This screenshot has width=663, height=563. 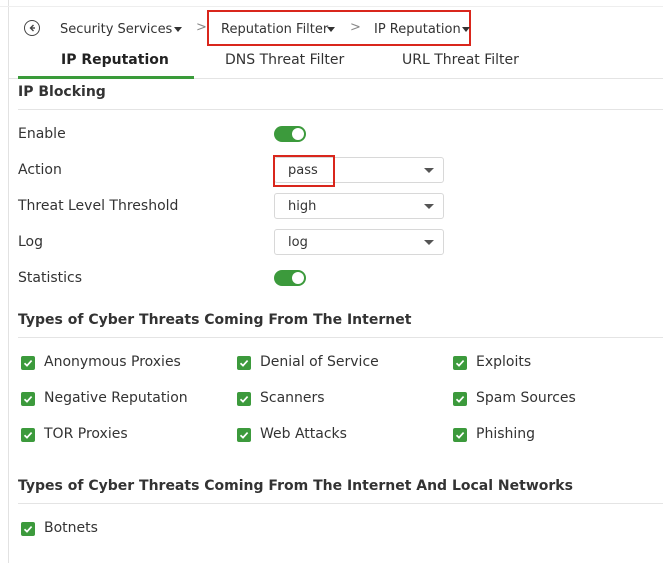 What do you see at coordinates (302, 206) in the screenshot?
I see `threshold-select-value: high` at bounding box center [302, 206].